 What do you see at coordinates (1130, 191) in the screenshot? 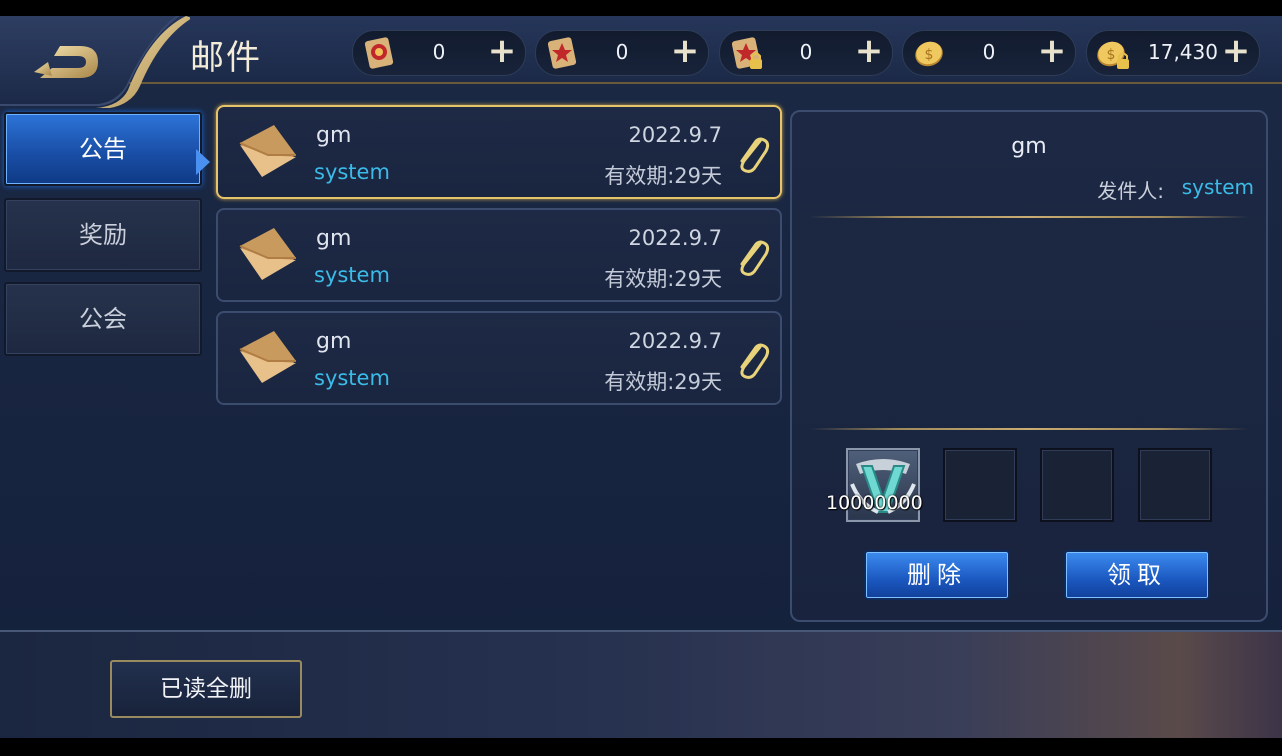
I see `sender-label: 发件人:` at bounding box center [1130, 191].